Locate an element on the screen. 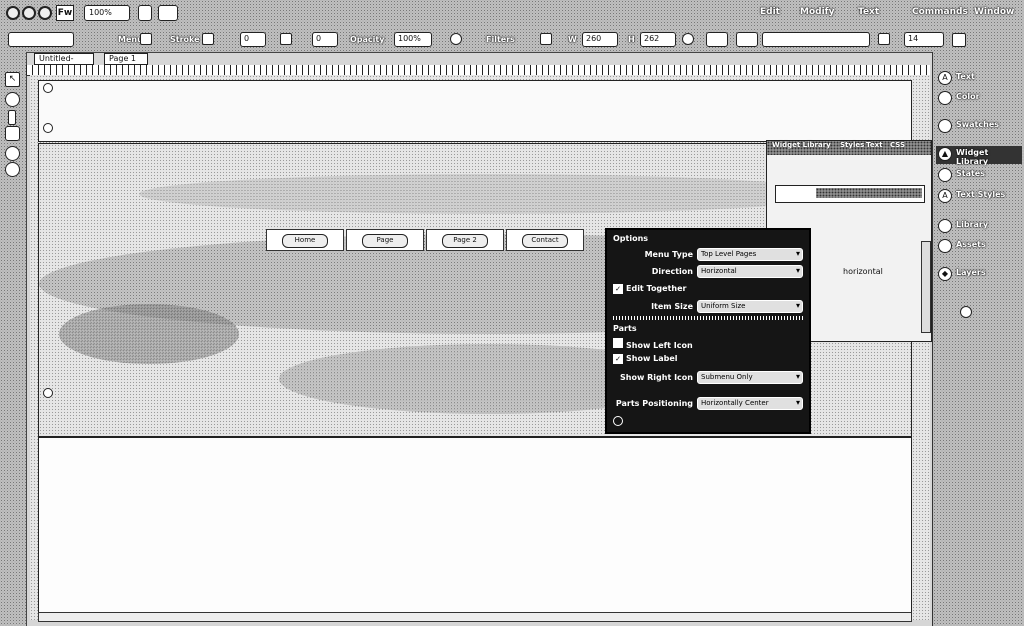 The height and width of the screenshot is (626, 1024). widget-preview is located at coordinates (850, 194).